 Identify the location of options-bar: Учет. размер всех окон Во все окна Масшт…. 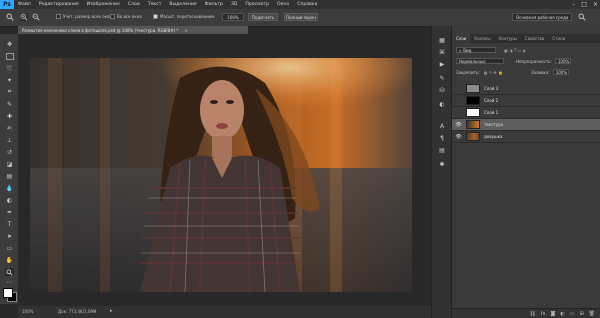
(300, 18).